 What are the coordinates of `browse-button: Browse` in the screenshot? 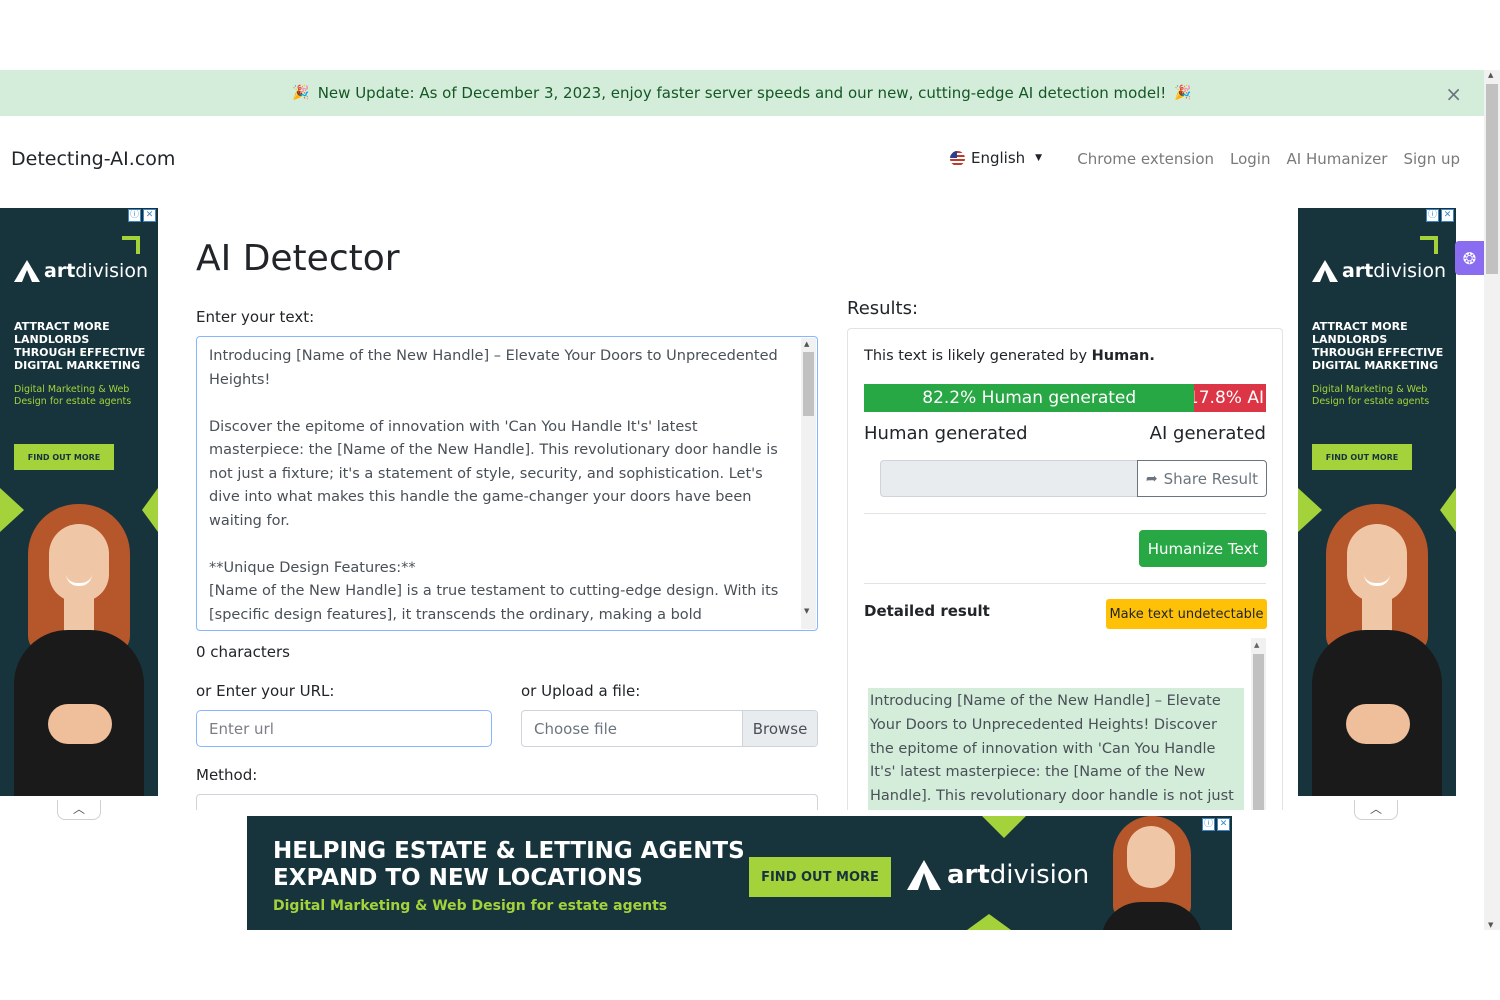 It's located at (779, 728).